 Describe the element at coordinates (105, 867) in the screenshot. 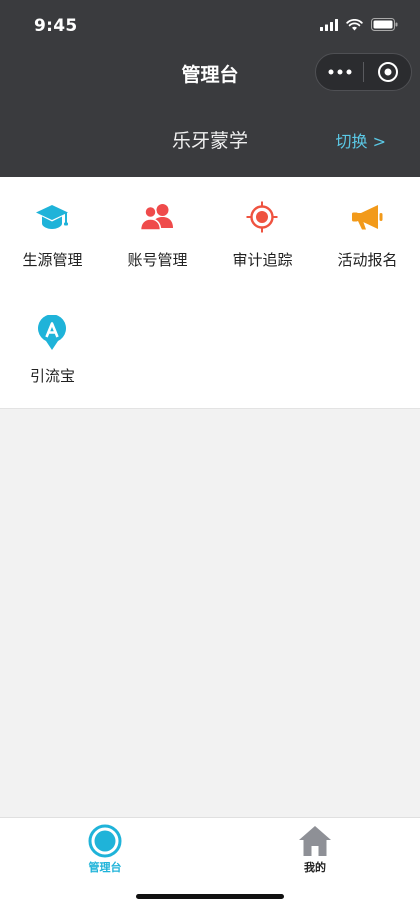

I see `tab-label: 管理台` at that location.